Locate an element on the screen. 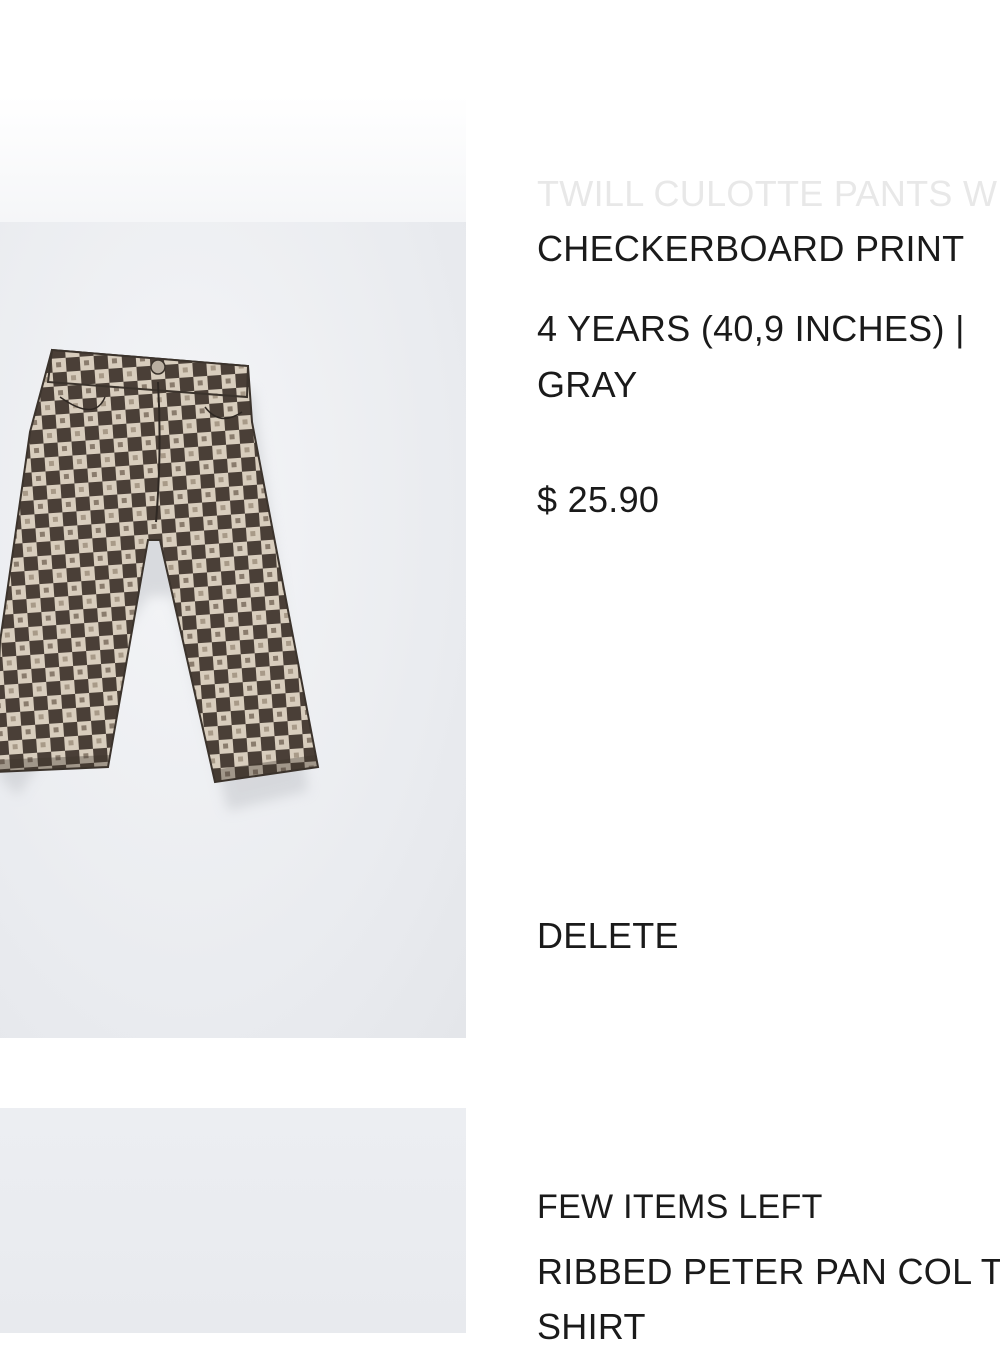  product-image-tshirt is located at coordinates (233, 1220).